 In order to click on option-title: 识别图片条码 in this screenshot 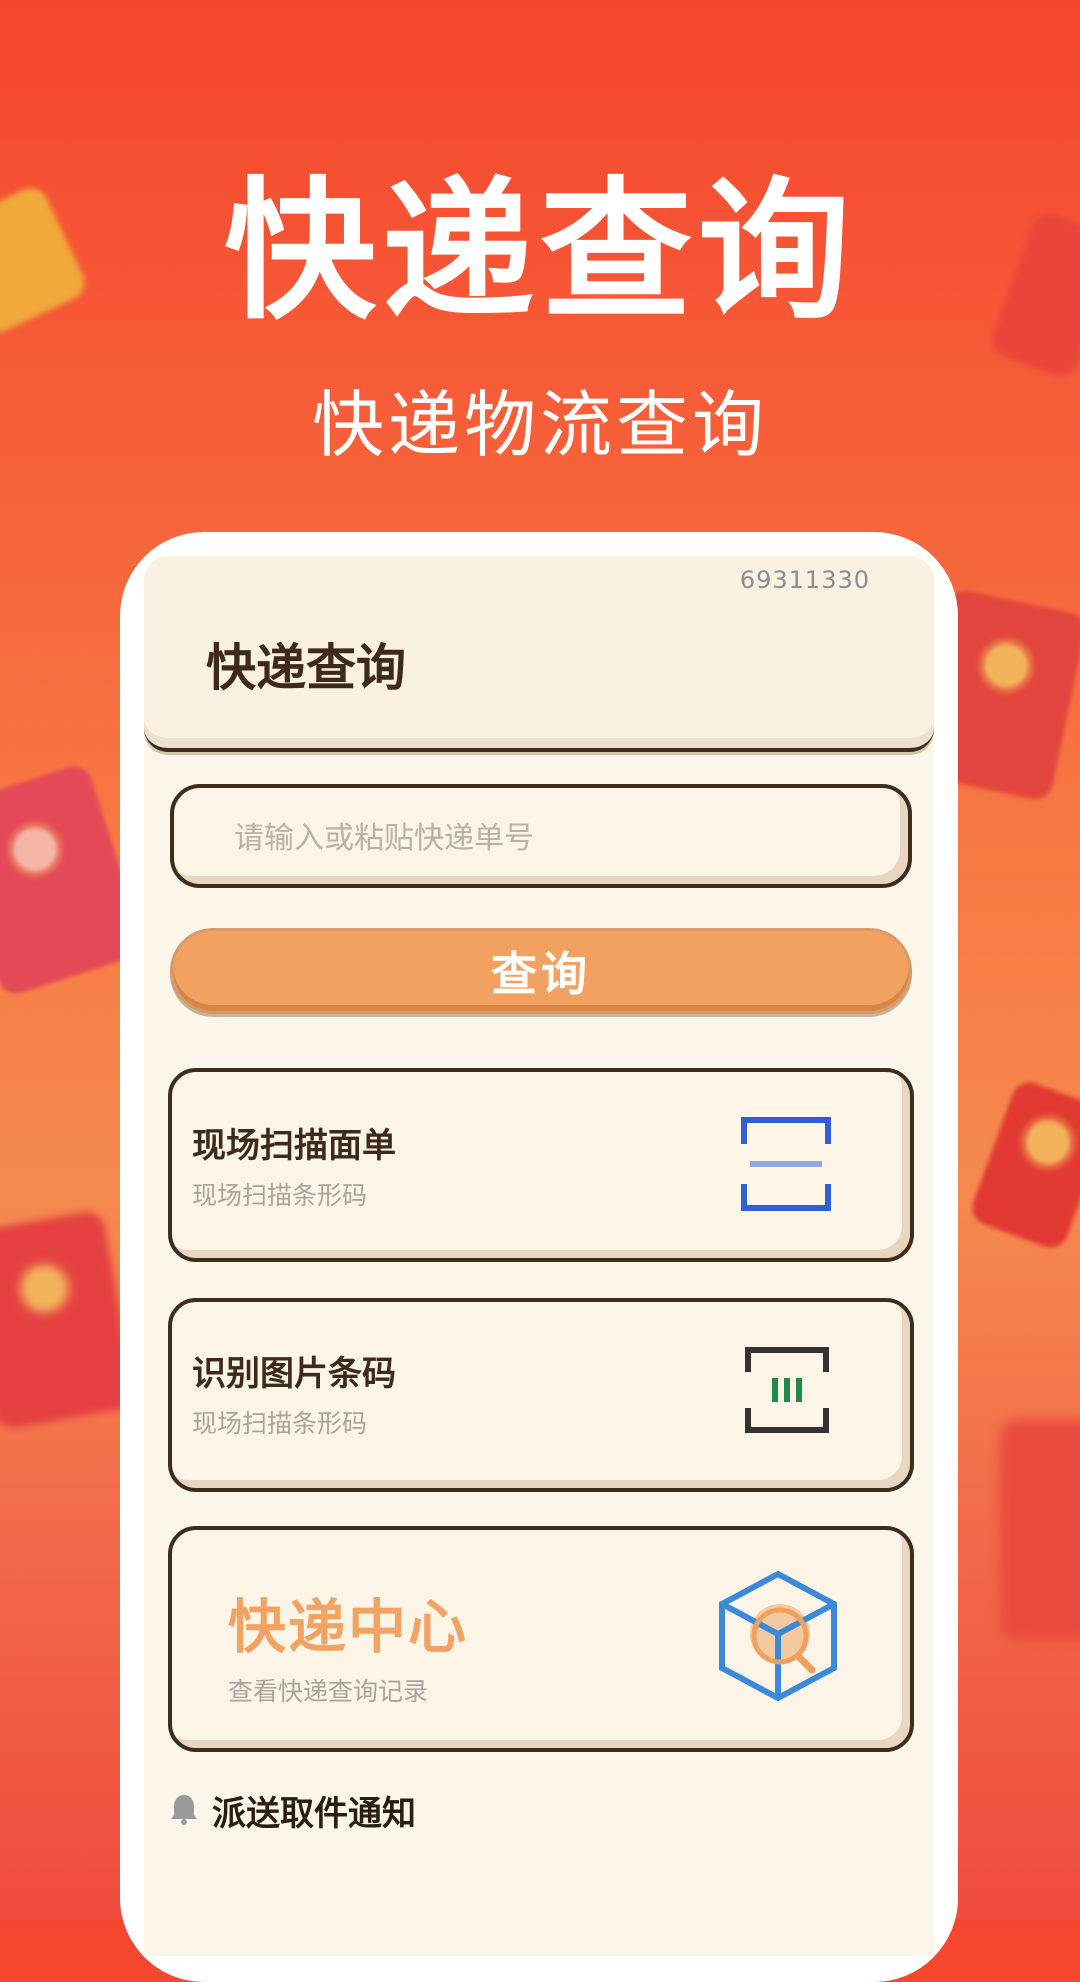, I will do `click(294, 1374)`.